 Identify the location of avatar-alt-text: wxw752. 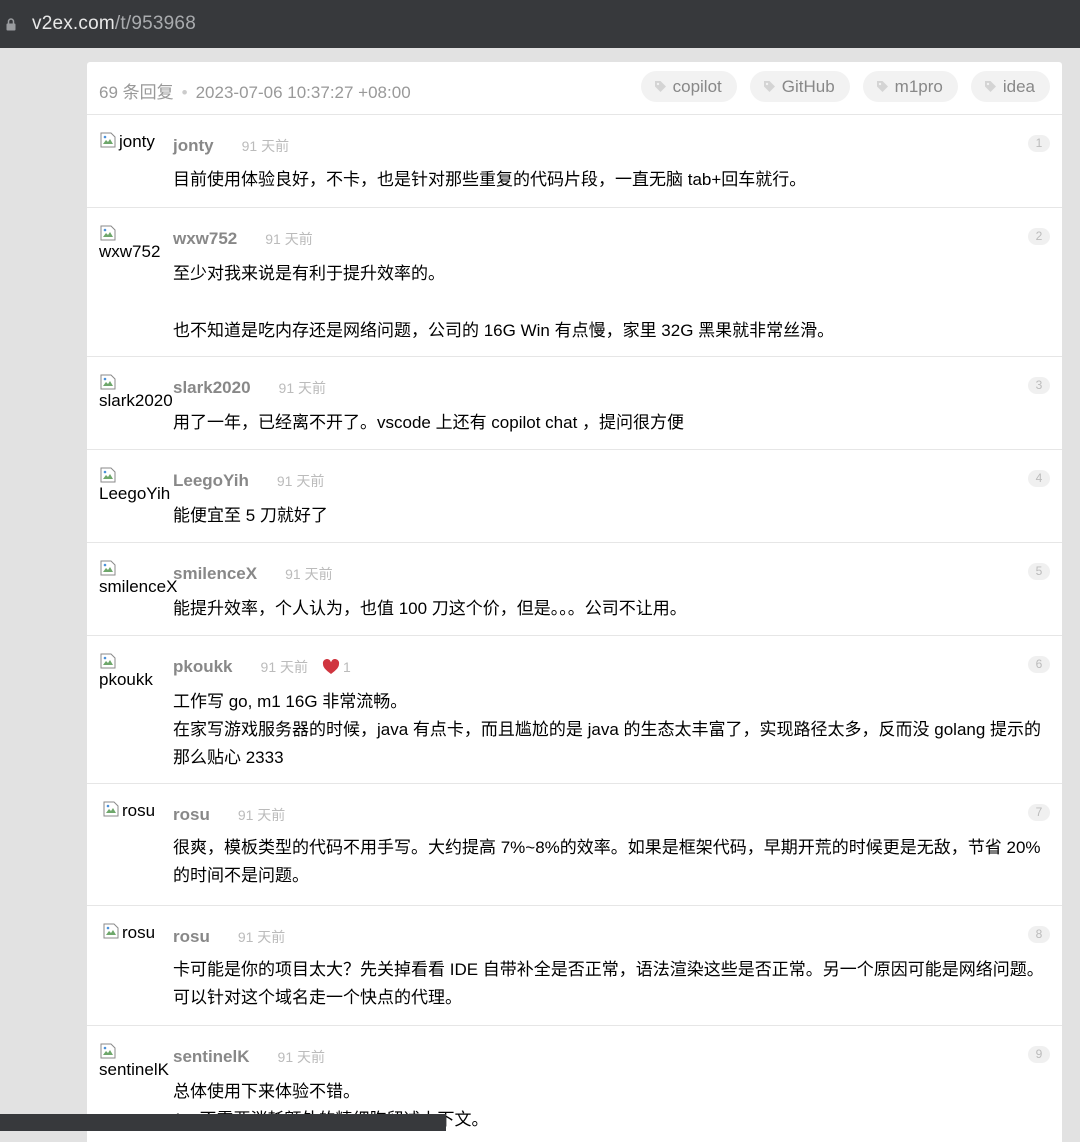
(130, 251).